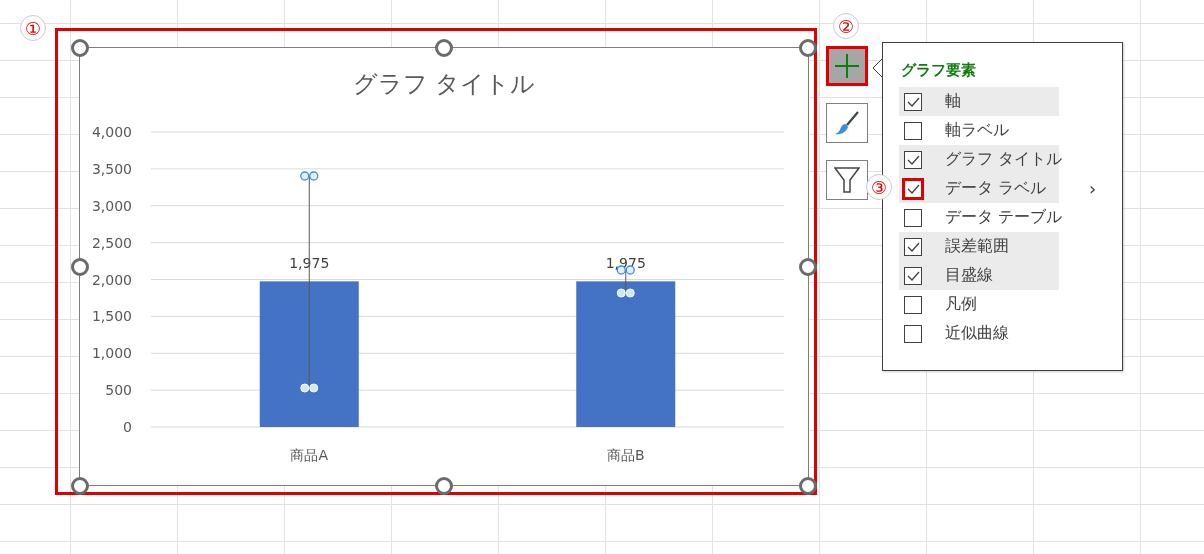  What do you see at coordinates (111, 168) in the screenshot?
I see `axis-tick-label: 3,500` at bounding box center [111, 168].